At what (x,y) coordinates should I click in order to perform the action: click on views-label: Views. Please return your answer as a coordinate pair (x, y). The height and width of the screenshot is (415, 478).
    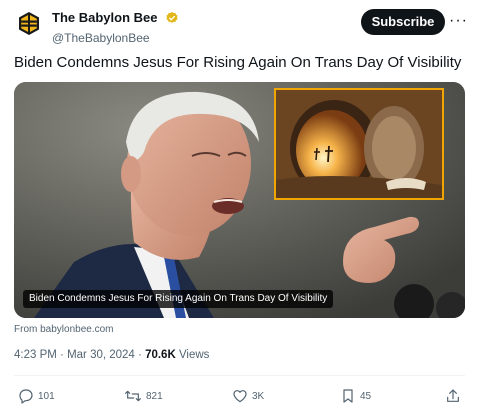
    Looking at the image, I should click on (192, 355).